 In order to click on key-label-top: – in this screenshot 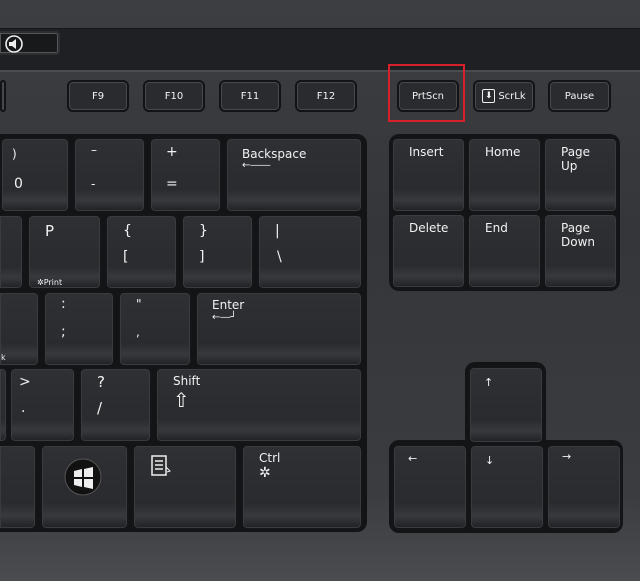, I will do `click(94, 150)`.